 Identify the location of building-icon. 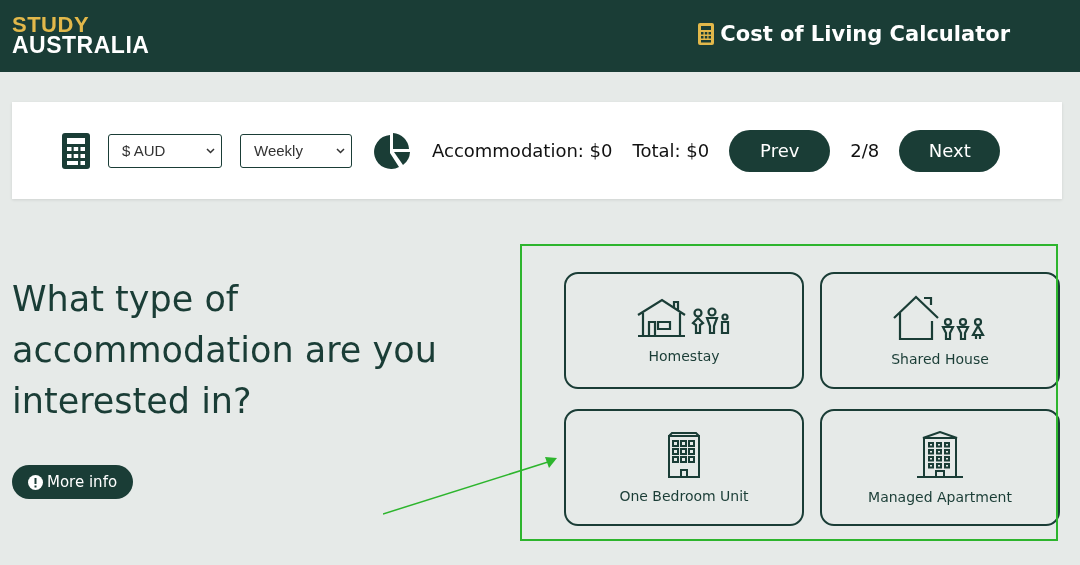
(684, 454).